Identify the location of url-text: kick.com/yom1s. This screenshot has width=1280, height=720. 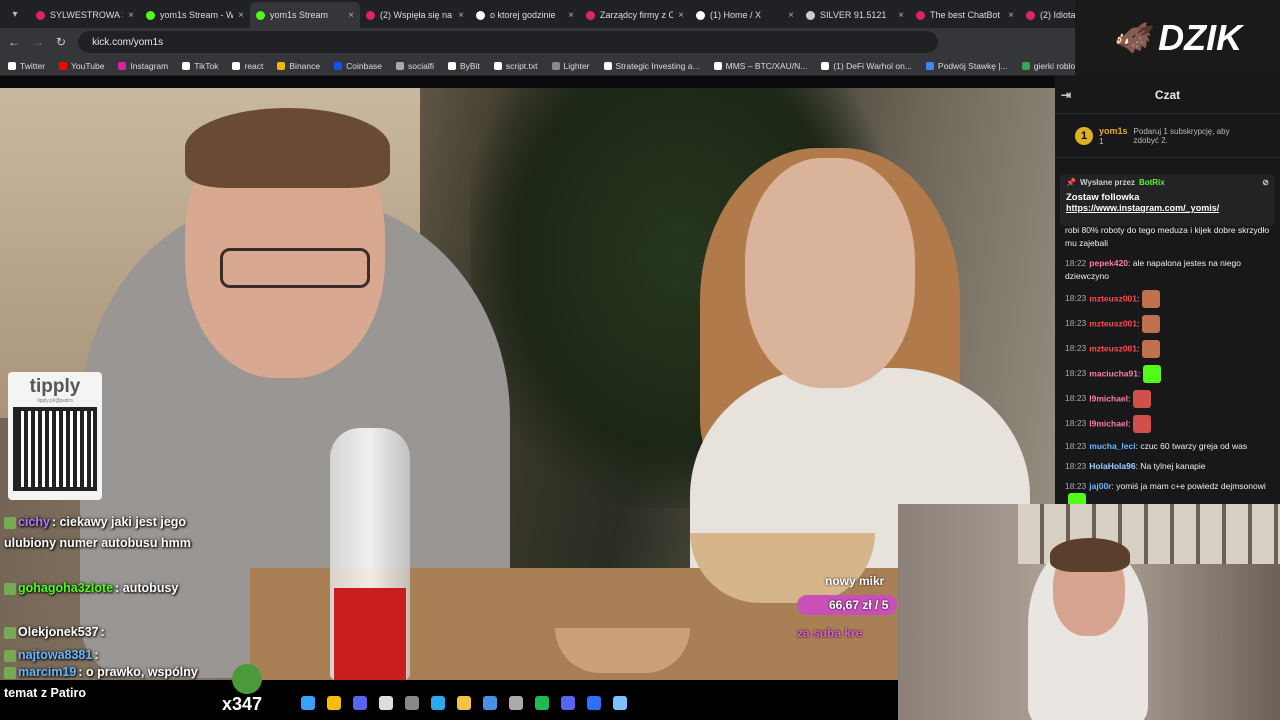
(128, 42).